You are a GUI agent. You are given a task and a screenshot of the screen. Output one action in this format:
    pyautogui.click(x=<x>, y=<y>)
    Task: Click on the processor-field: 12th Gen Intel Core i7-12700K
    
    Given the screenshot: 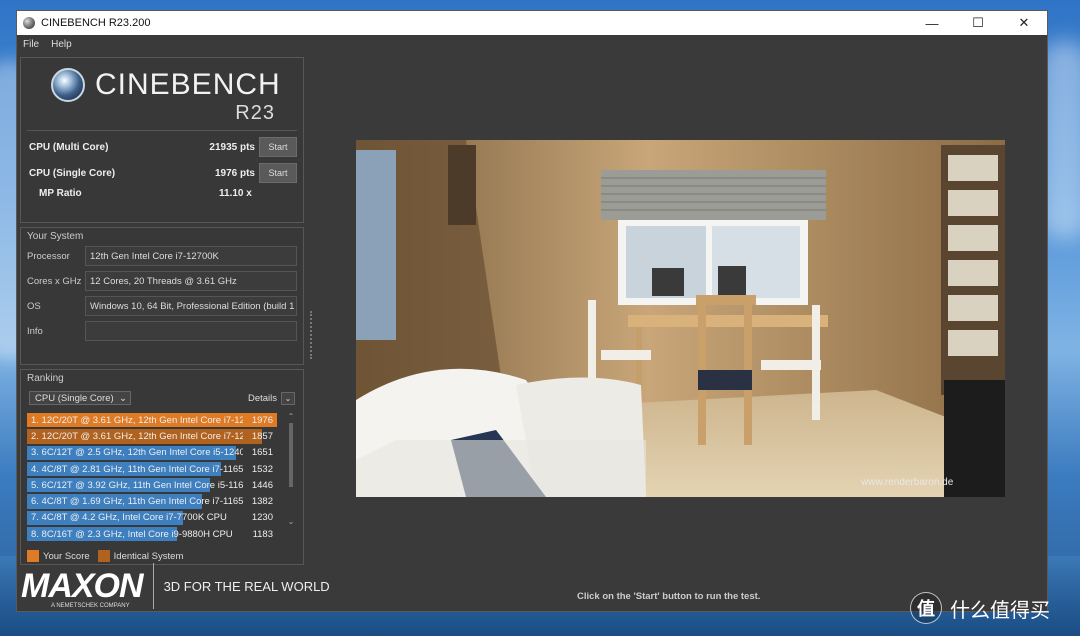 What is the action you would take?
    pyautogui.click(x=191, y=256)
    